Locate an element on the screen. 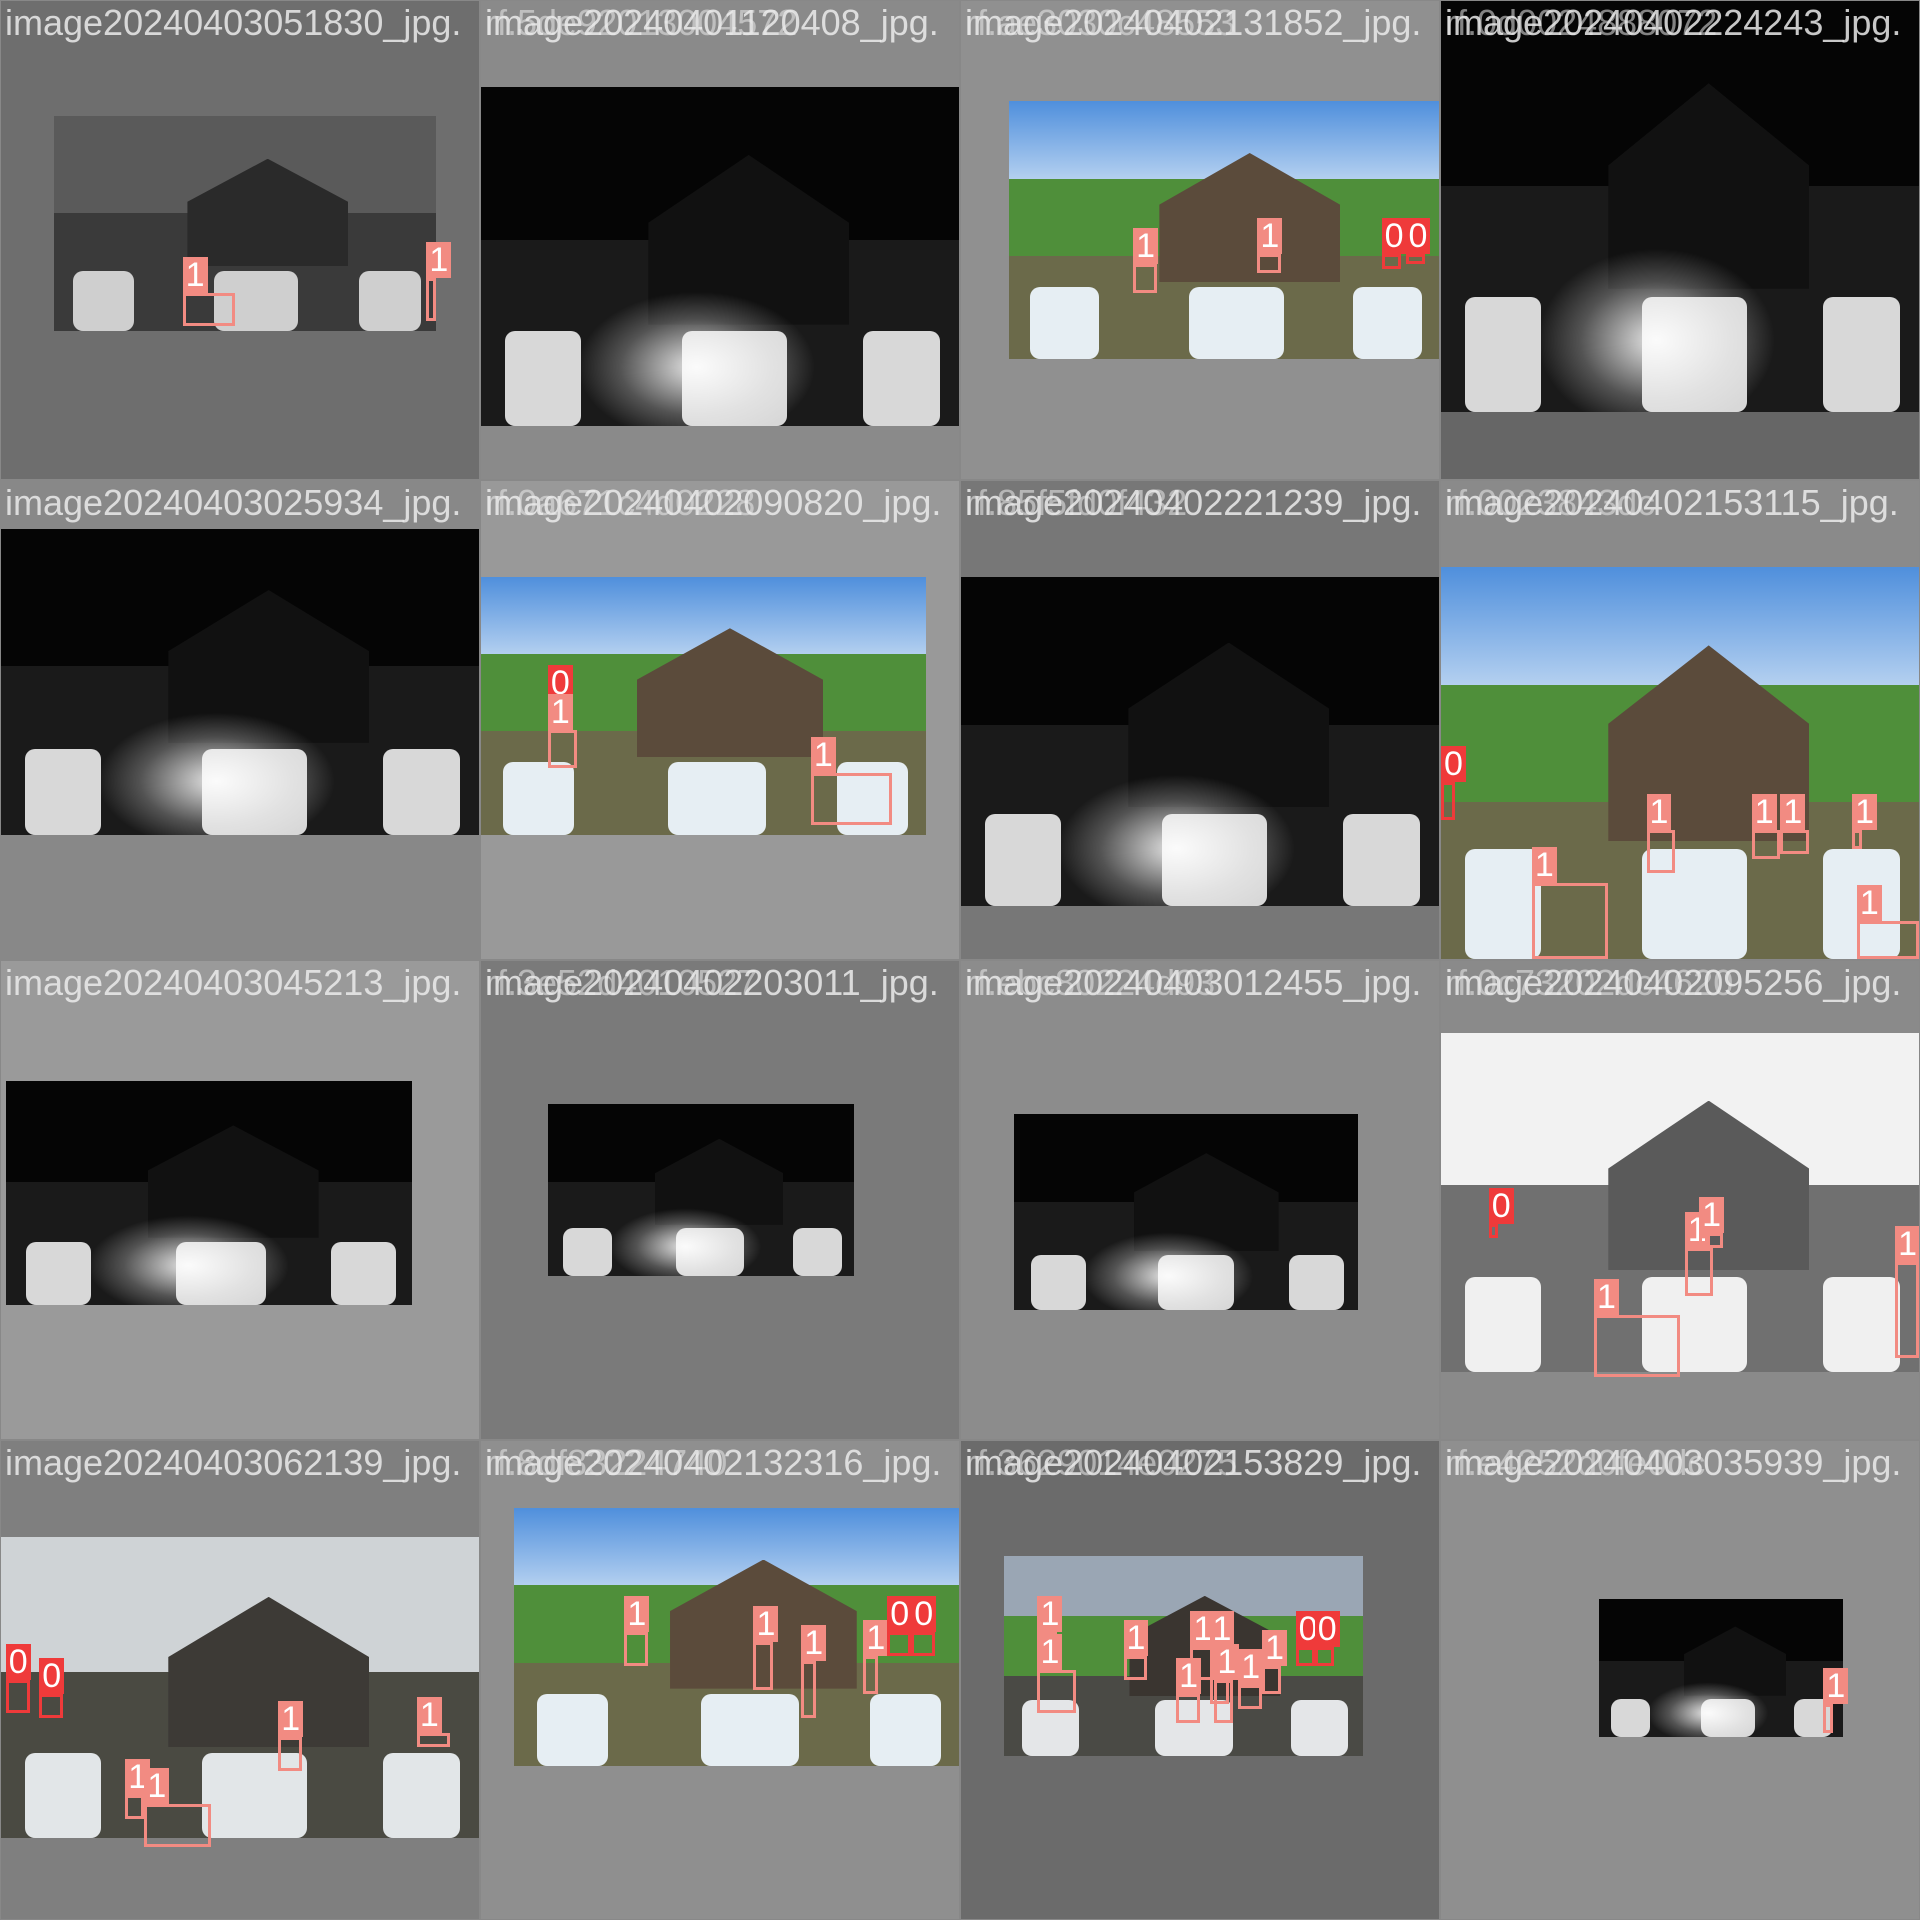 This screenshot has height=1920, width=1920. tile-filename: image20240401120408_jpg. is located at coordinates (712, 22).